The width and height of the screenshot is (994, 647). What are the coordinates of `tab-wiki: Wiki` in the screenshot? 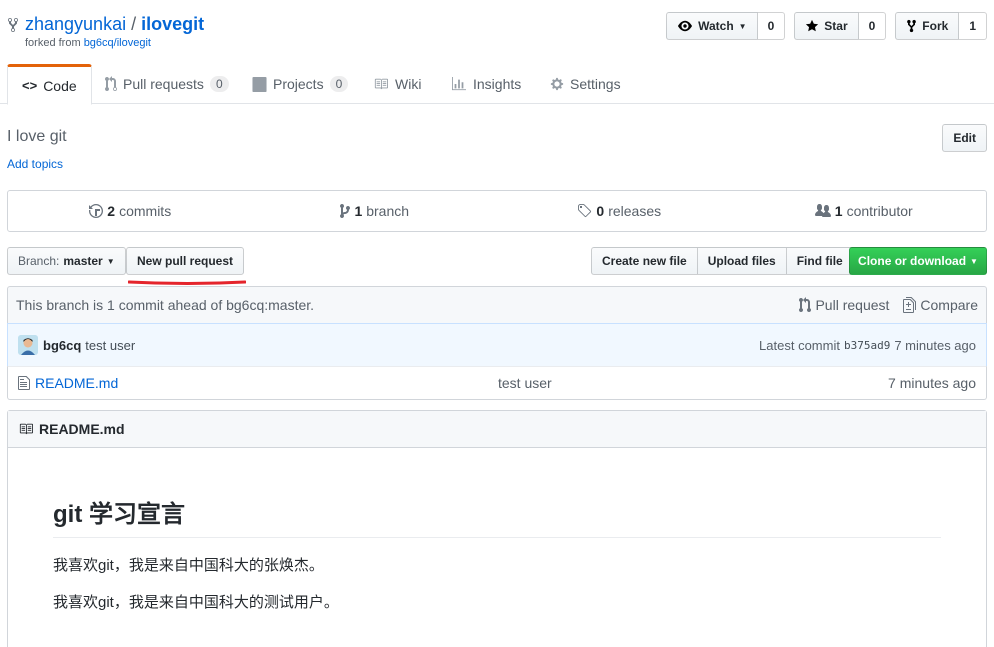 It's located at (397, 84).